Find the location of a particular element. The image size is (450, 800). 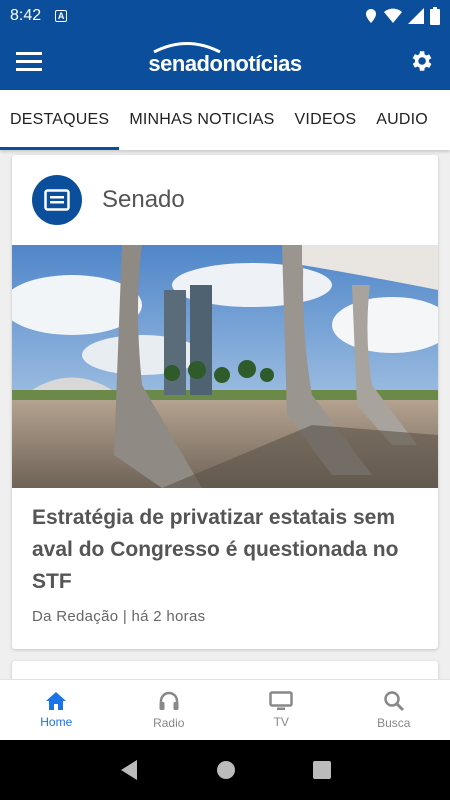

home-icon is located at coordinates (56, 701).